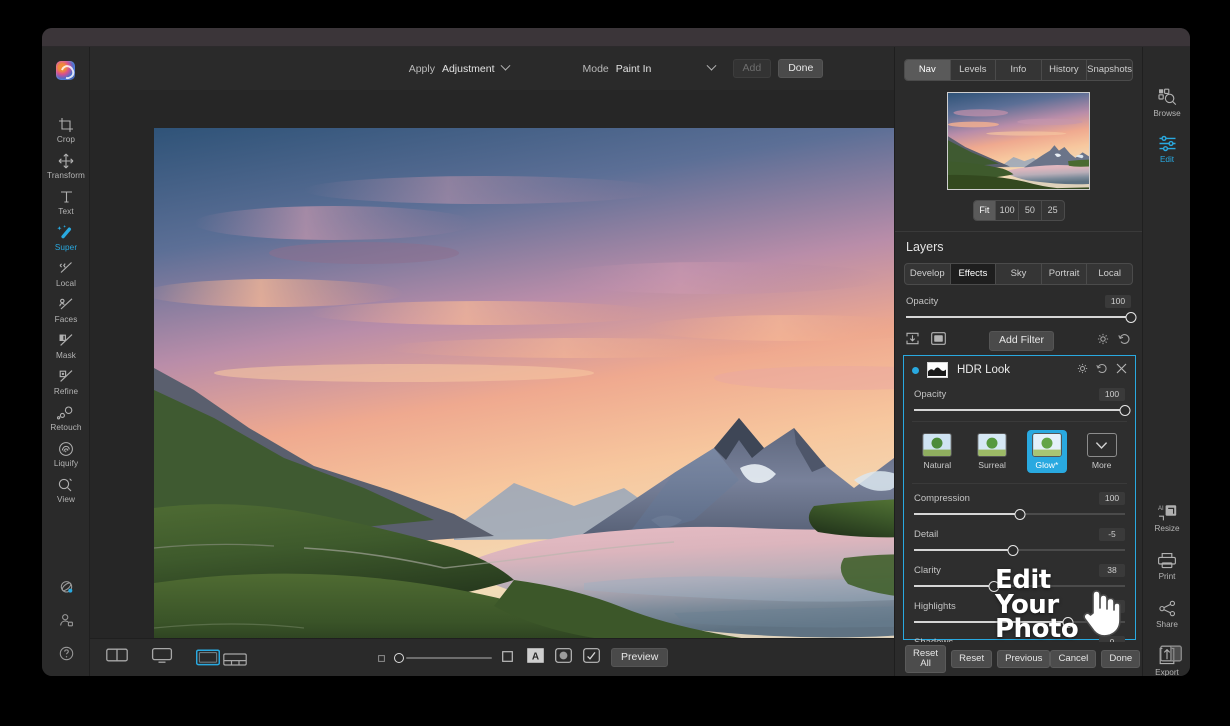  What do you see at coordinates (926, 534) in the screenshot?
I see `slider-label: Detail` at bounding box center [926, 534].